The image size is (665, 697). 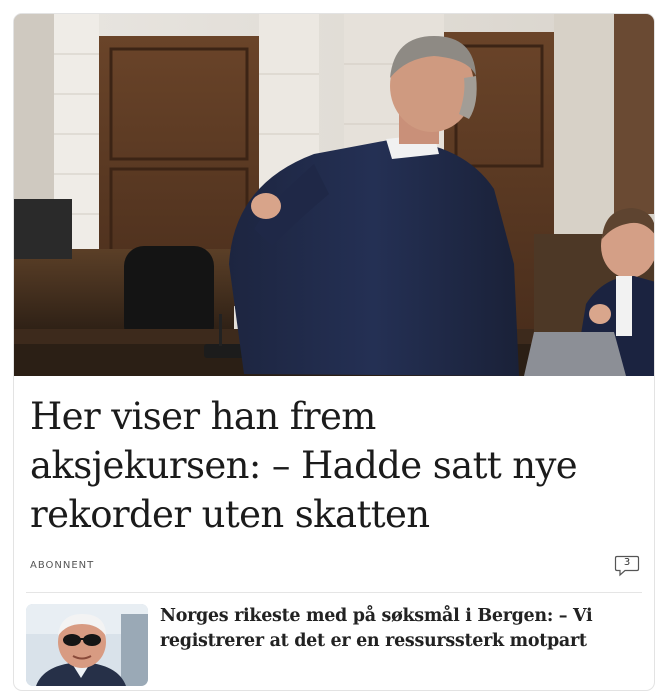 I want to click on subscriber-badge: ABONNENT, so click(x=62, y=565).